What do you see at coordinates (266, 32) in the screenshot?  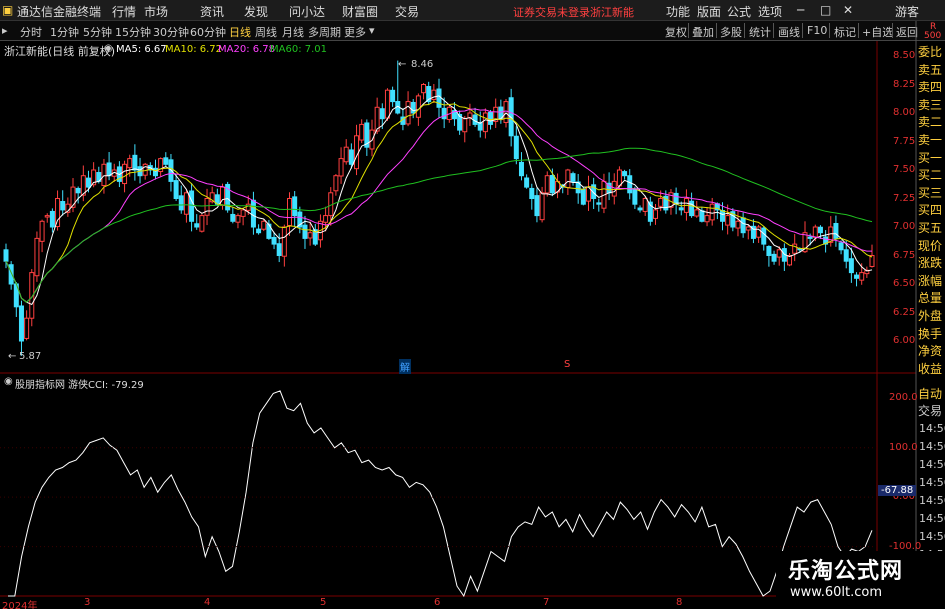 I see `period-weekly: 周线` at bounding box center [266, 32].